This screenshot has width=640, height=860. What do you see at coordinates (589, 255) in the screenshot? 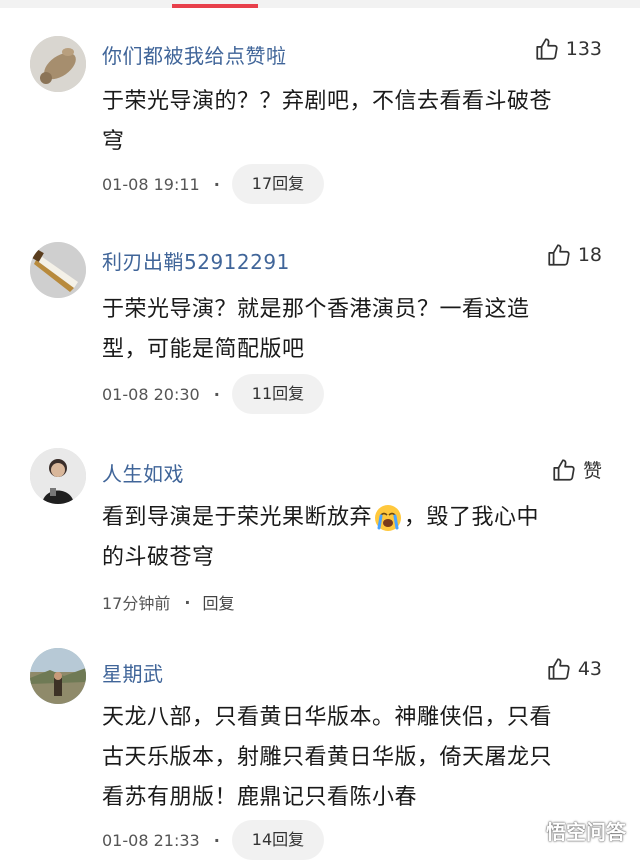
I see `like-count: 18` at bounding box center [589, 255].